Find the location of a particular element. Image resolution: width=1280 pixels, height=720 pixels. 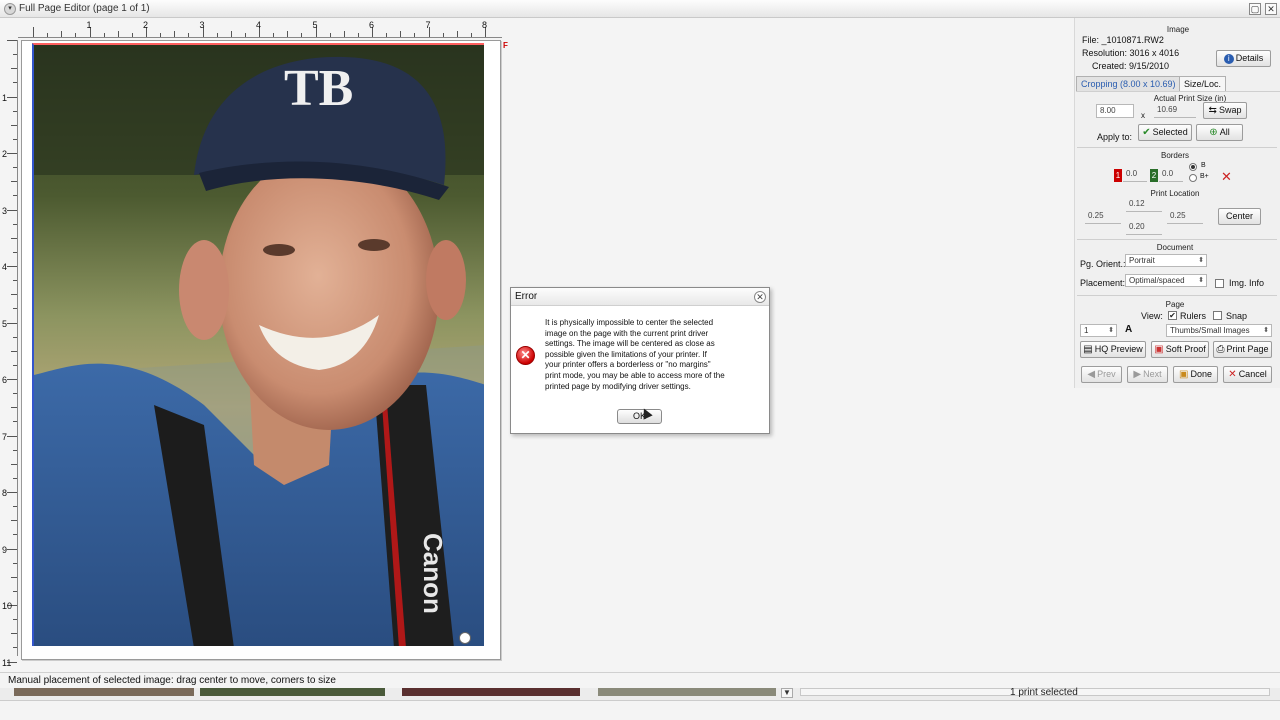

prev-icon: ◀ is located at coordinates (1091, 374).